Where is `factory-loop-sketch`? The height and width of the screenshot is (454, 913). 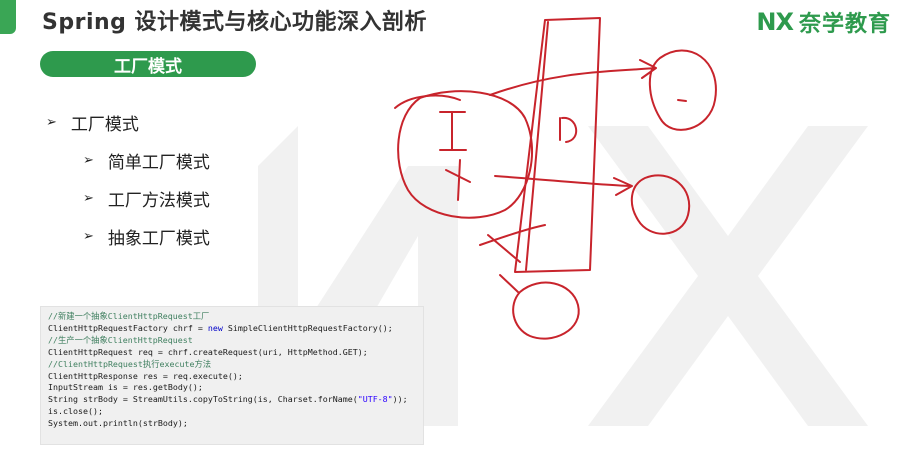 factory-loop-sketch is located at coordinates (427, 101).